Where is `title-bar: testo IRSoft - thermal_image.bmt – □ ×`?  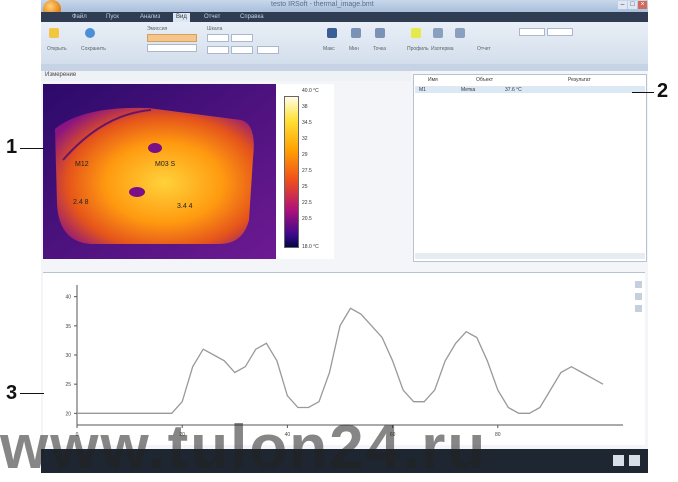
title-bar: testo IRSoft - thermal_image.bmt – □ × is located at coordinates (344, 6).